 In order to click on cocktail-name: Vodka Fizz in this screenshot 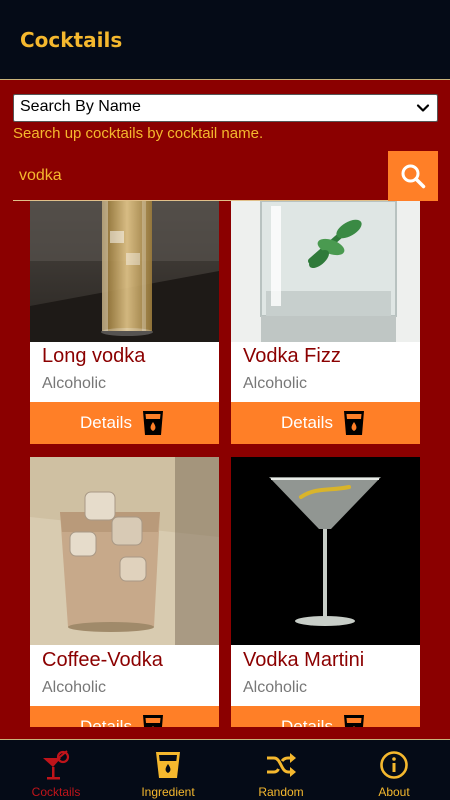, I will do `click(292, 356)`.